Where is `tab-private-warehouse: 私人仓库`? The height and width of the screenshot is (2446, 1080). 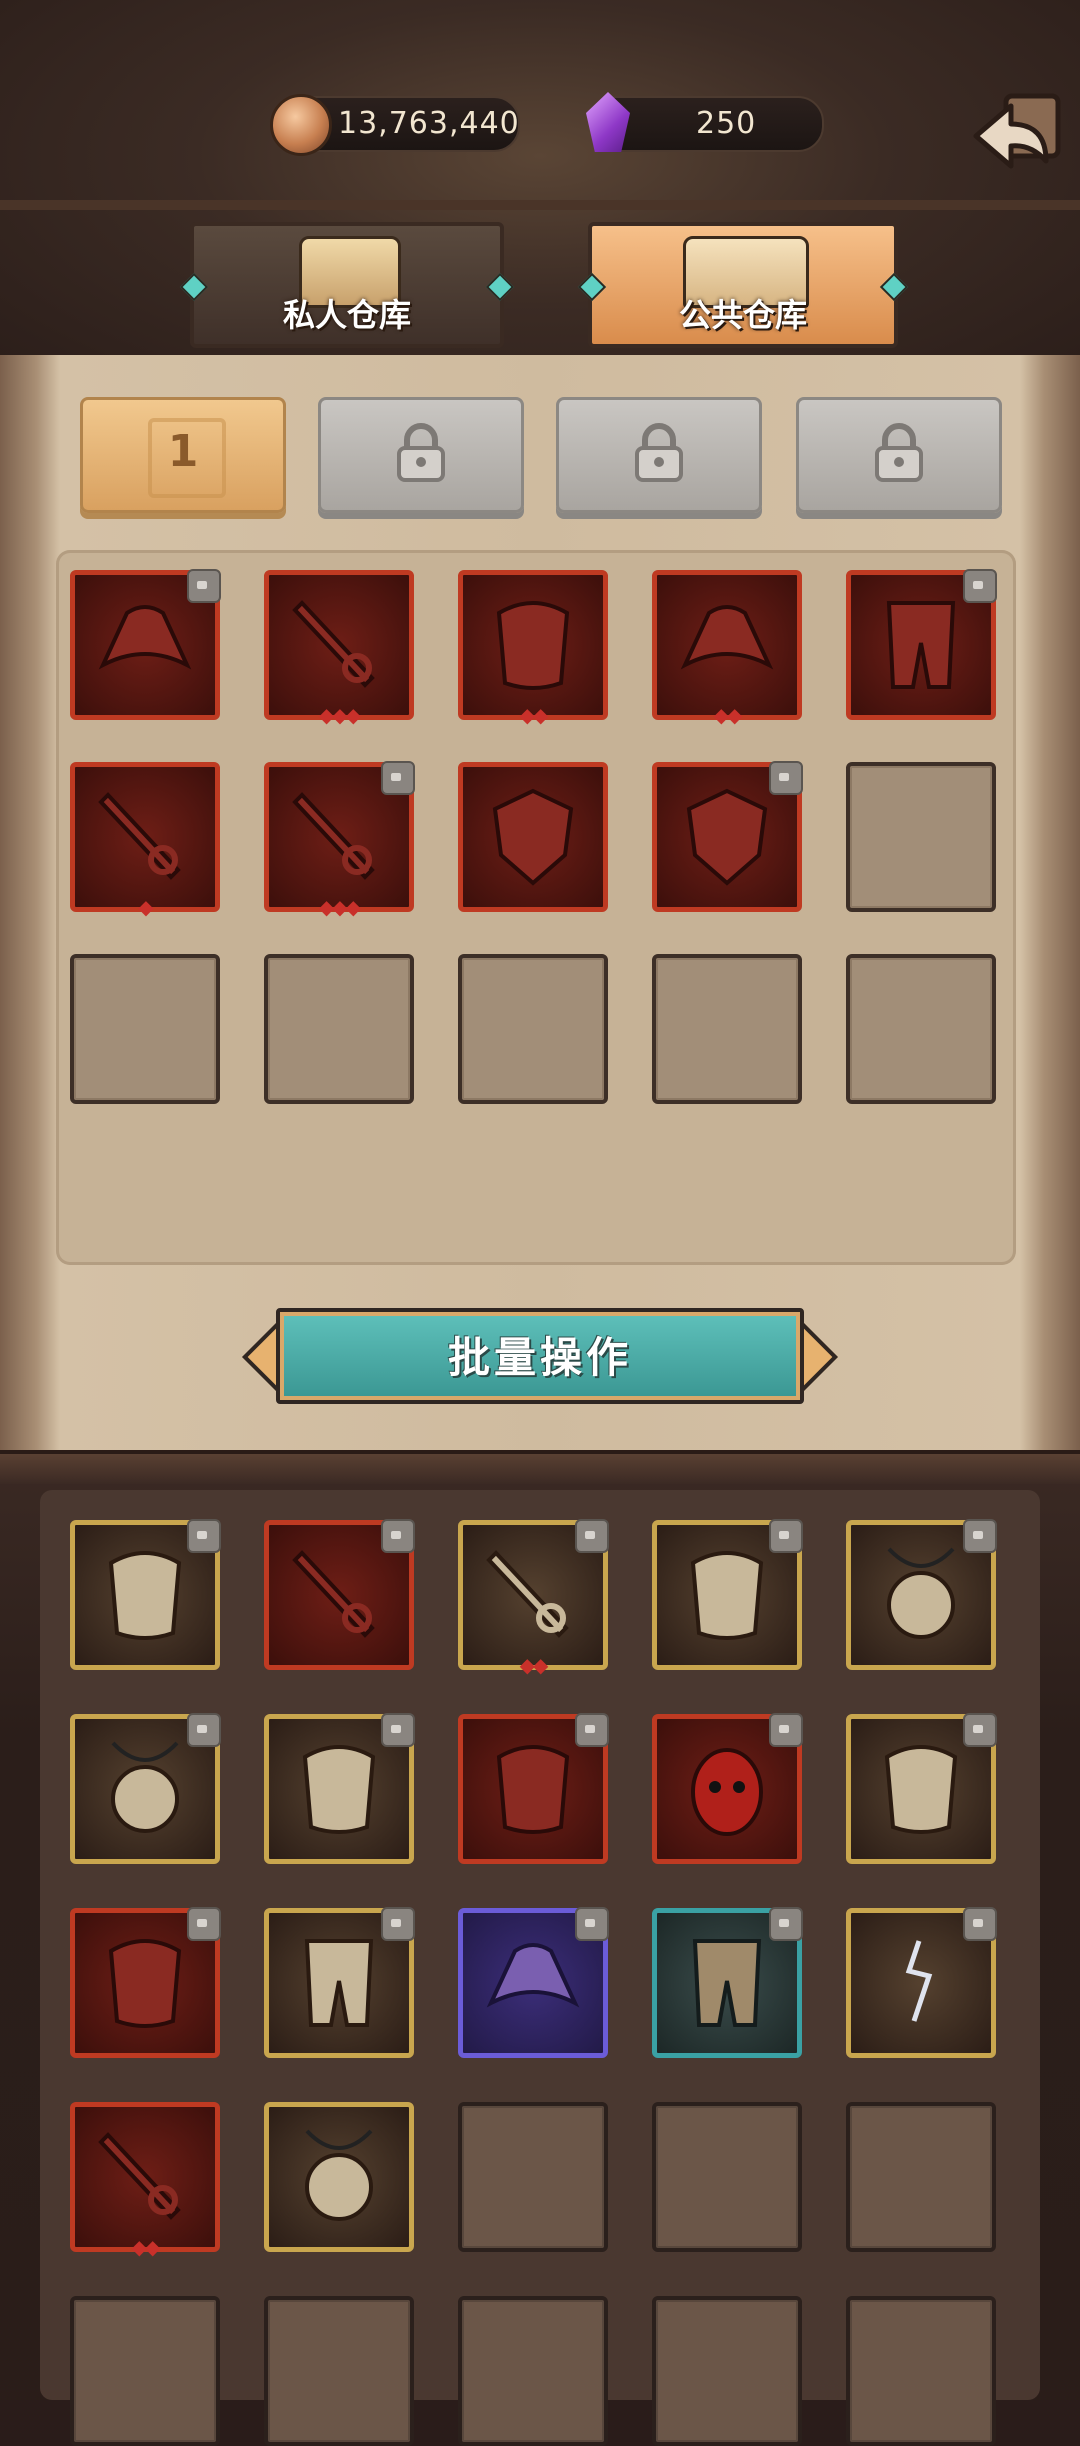 tab-private-warehouse: 私人仓库 is located at coordinates (347, 285).